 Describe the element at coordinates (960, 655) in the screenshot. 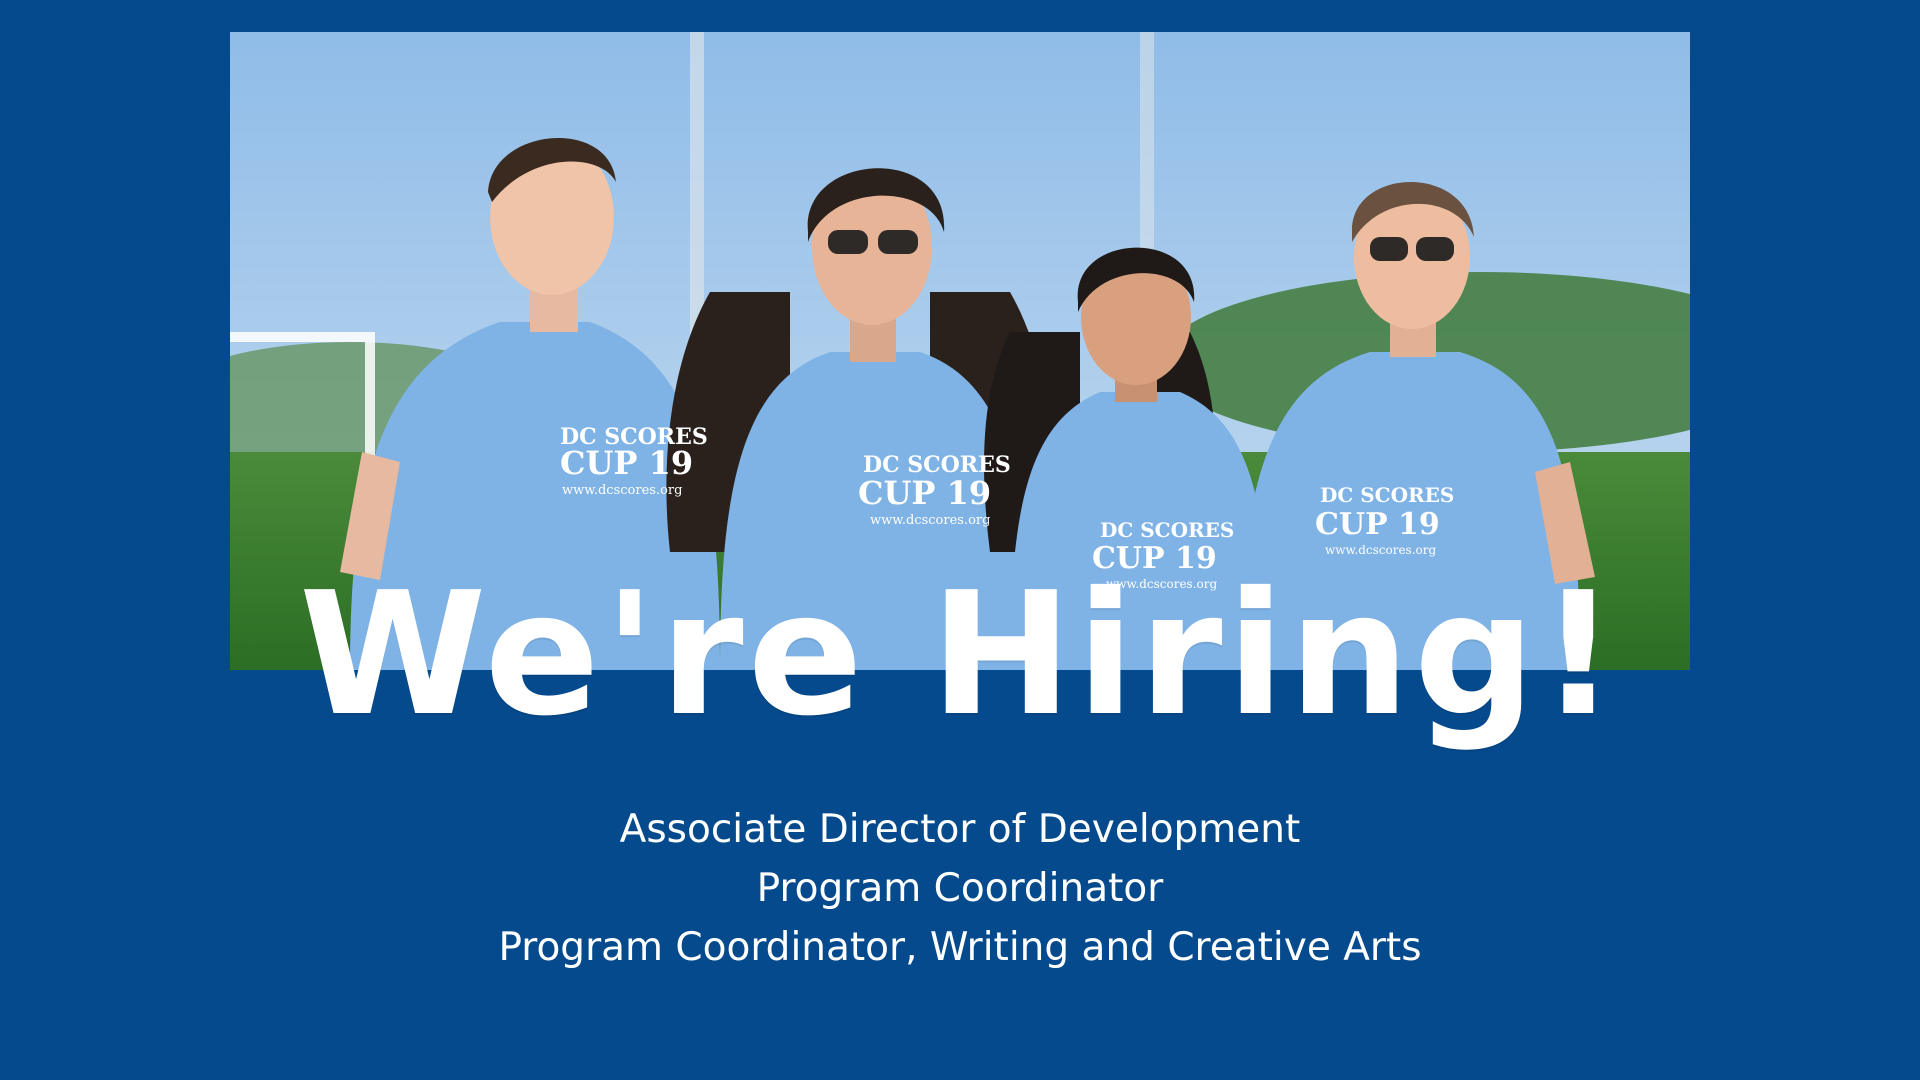

I see `hiring-headline: We're Hiring!` at that location.